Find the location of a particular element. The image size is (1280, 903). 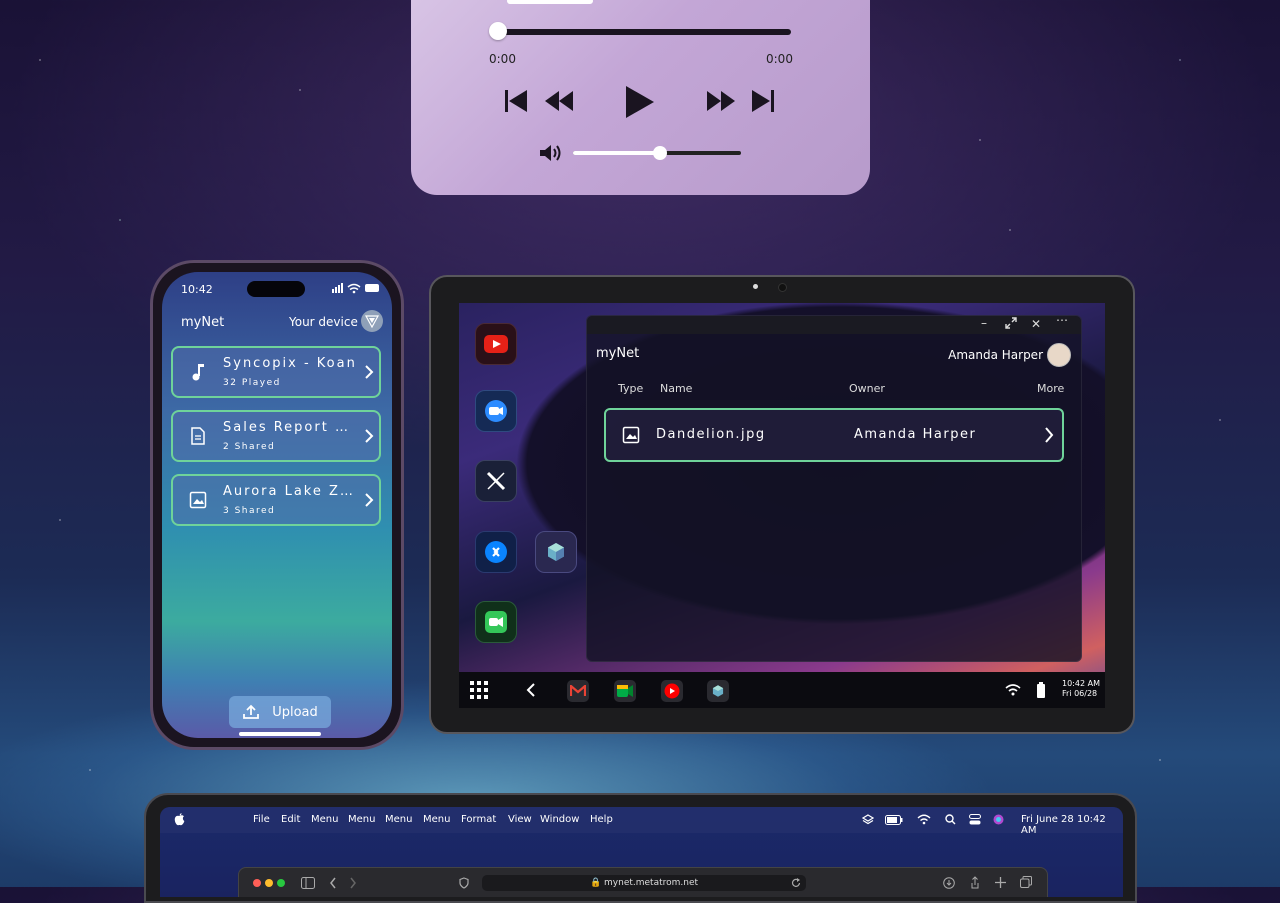

list-item: Syncopix - Koan 32 Played is located at coordinates (276, 372).